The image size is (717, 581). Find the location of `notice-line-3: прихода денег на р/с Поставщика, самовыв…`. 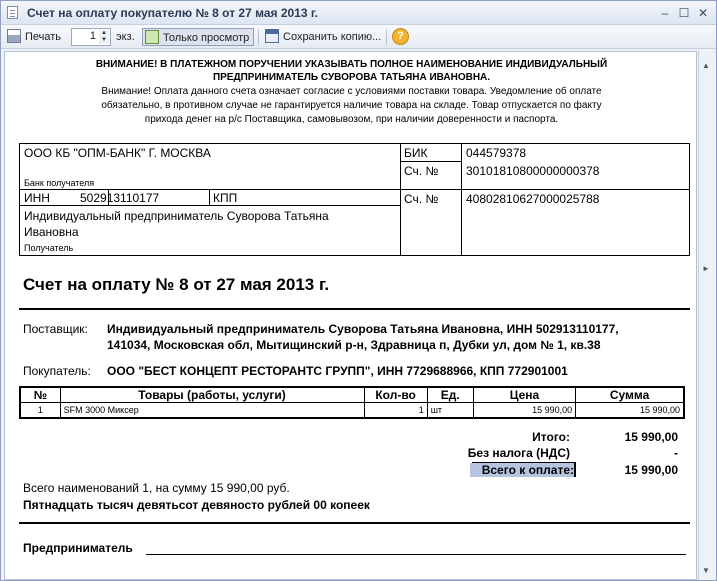

notice-line-3: прихода денег на р/с Поставщика, самовыв… is located at coordinates (351, 119).